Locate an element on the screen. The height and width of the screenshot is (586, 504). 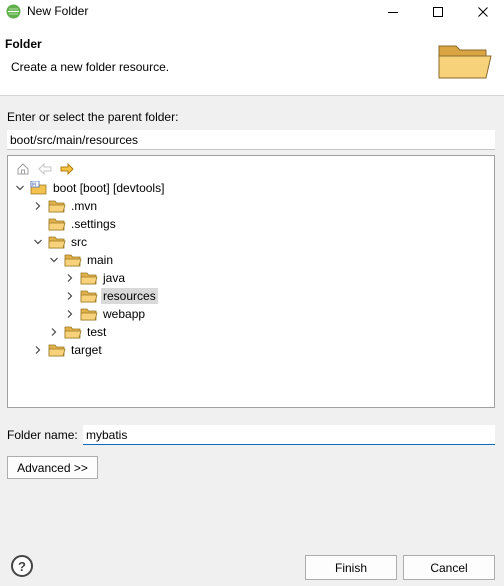
tree-item-label: boot [boot] [devtools] is located at coordinates (109, 188).